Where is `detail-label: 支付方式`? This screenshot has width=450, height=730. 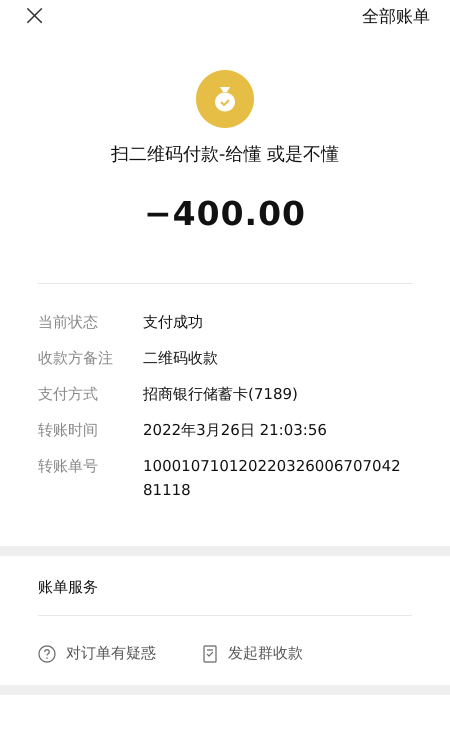 detail-label: 支付方式 is located at coordinates (68, 394).